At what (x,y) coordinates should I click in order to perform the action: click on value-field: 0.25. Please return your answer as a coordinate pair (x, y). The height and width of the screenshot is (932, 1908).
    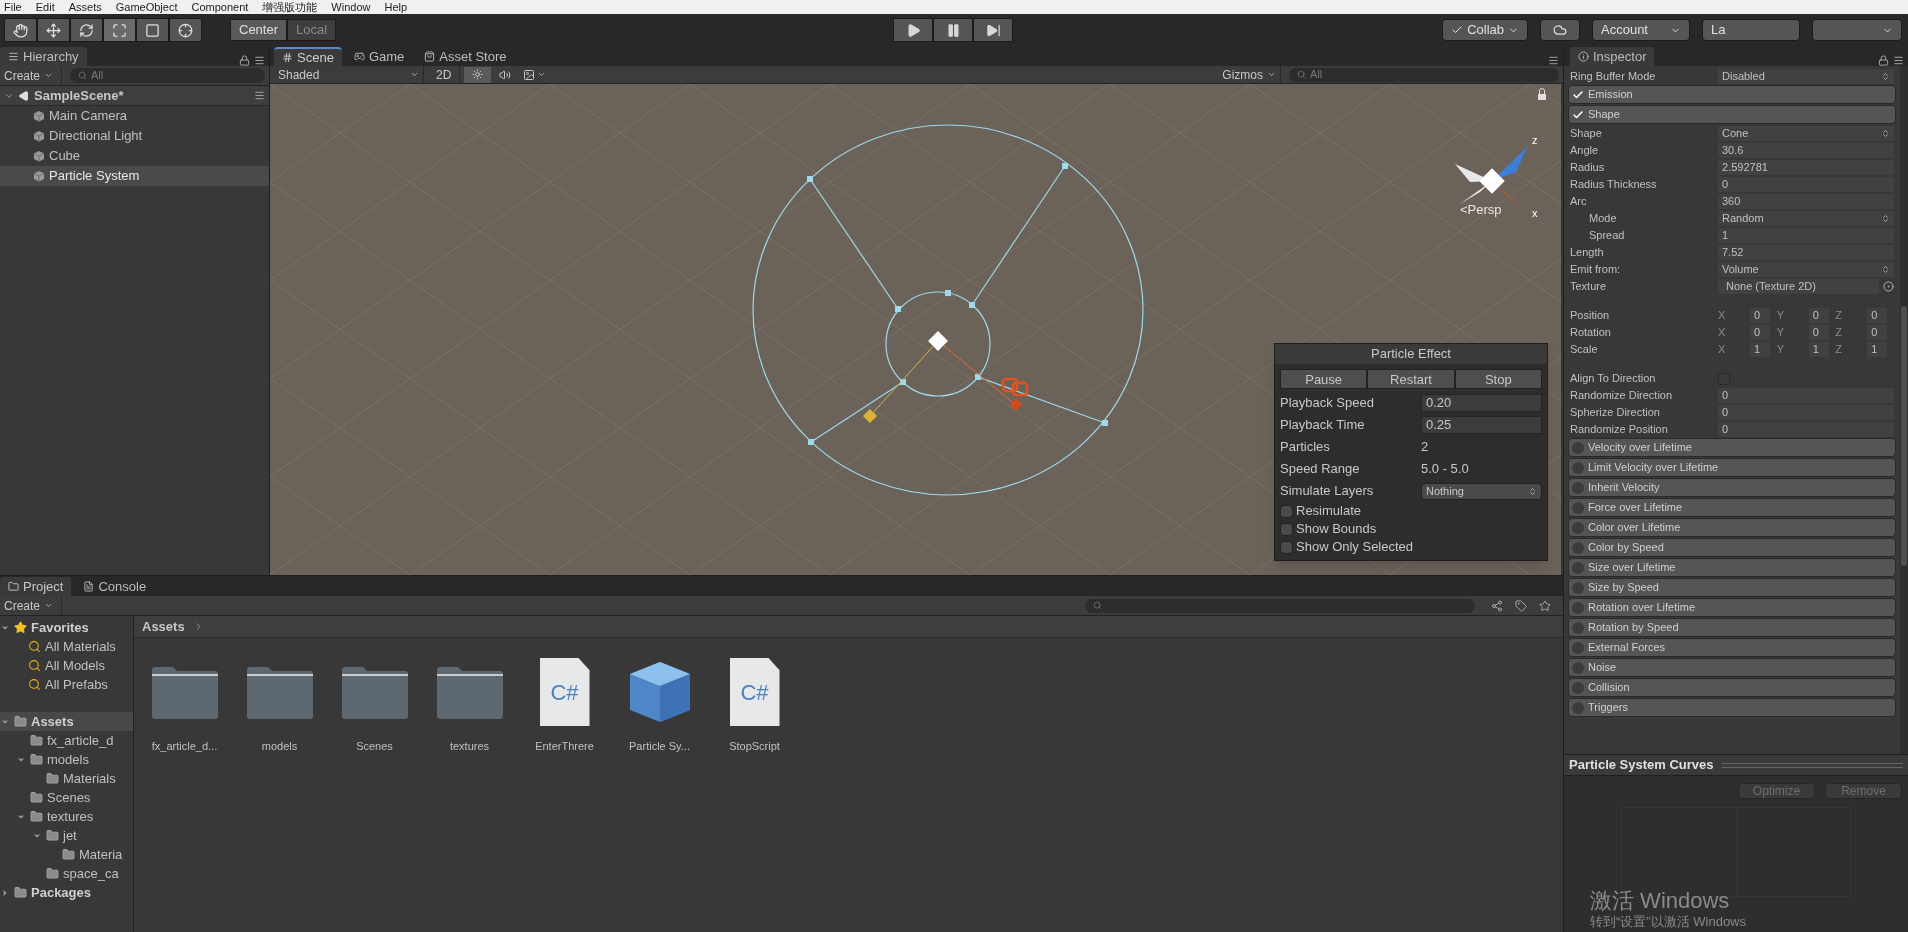
    Looking at the image, I should click on (1481, 425).